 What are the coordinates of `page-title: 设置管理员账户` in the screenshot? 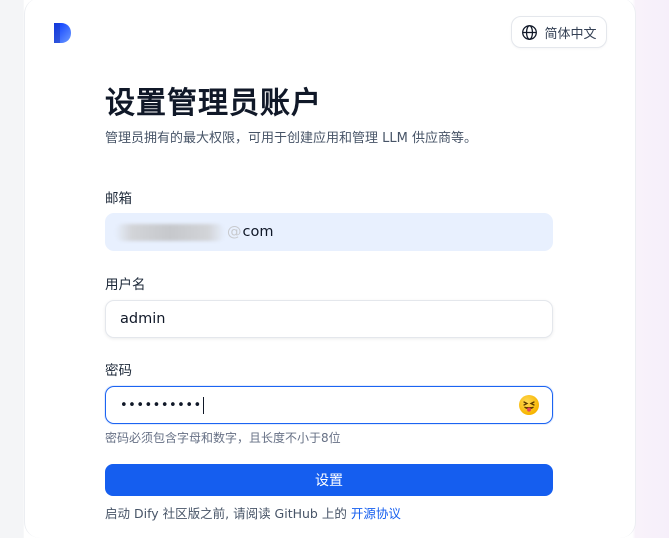 It's located at (213, 103).